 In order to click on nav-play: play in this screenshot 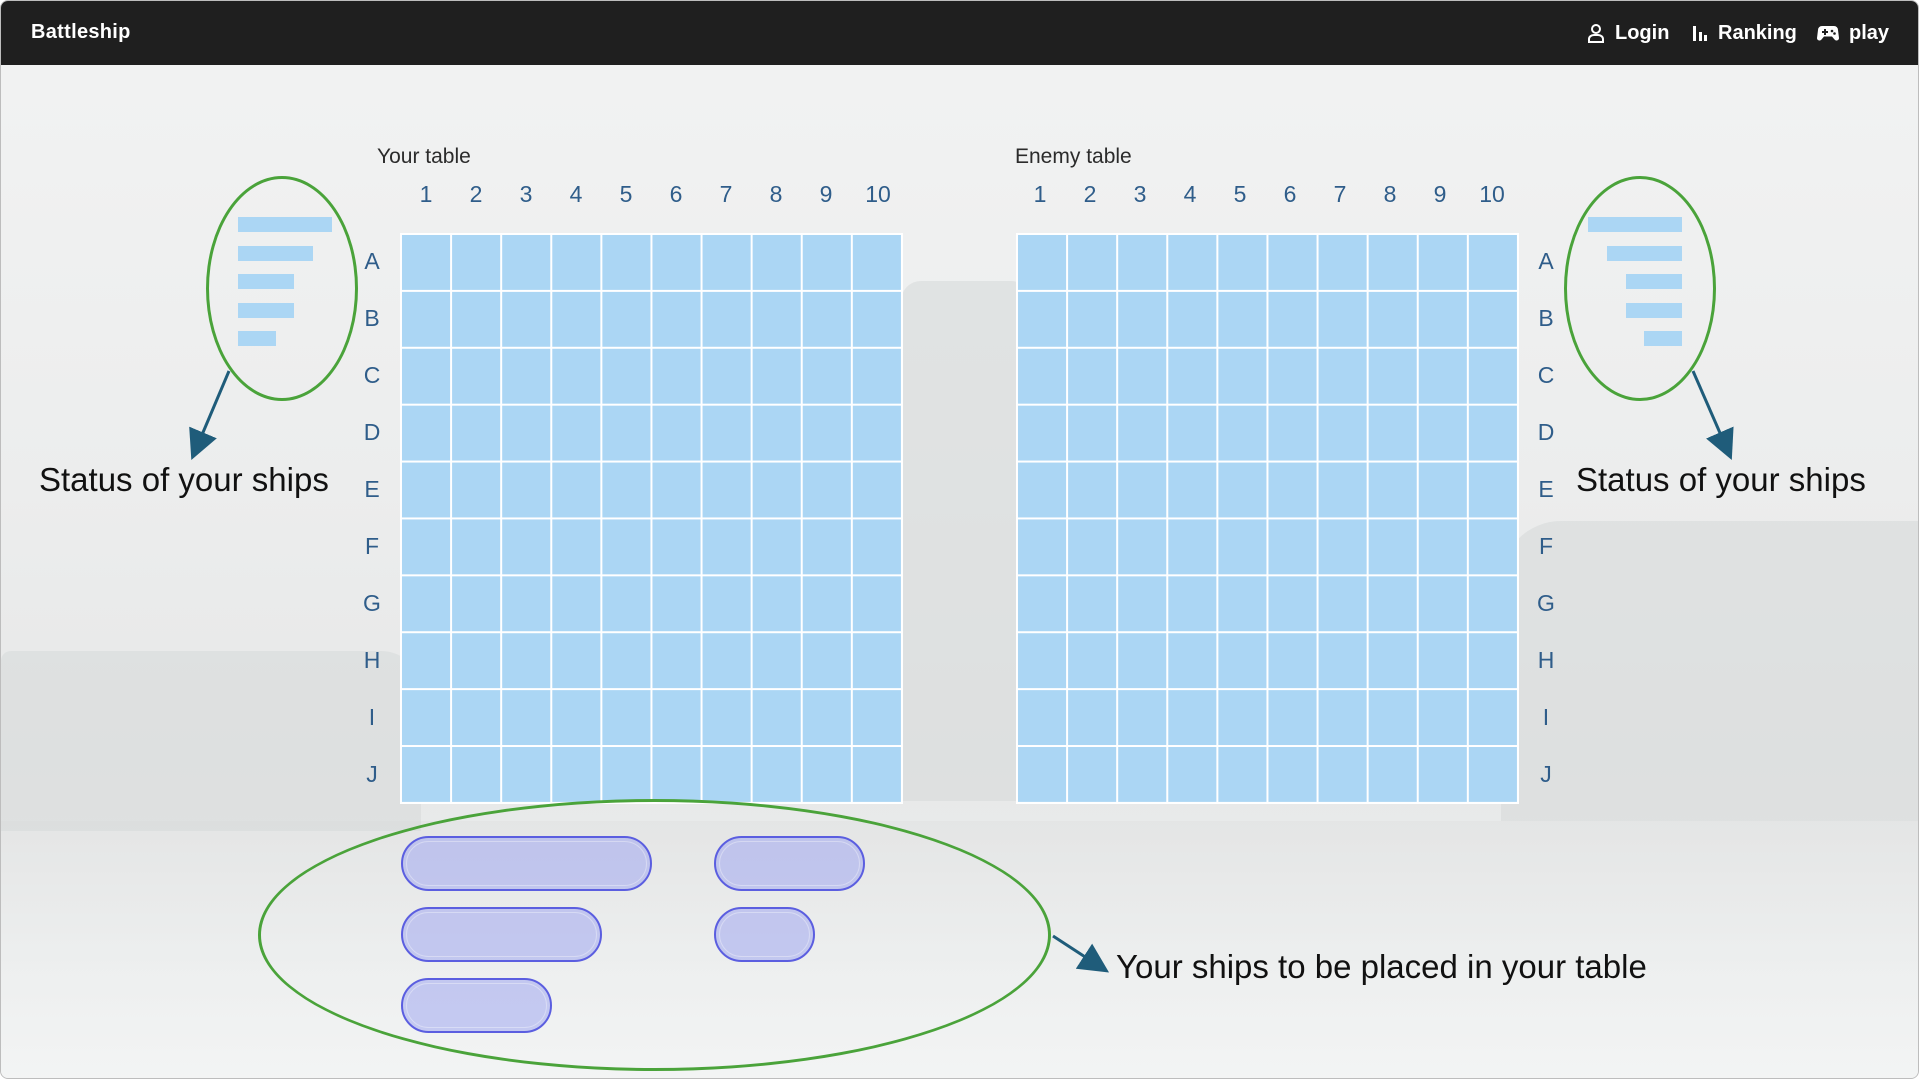, I will do `click(1853, 33)`.